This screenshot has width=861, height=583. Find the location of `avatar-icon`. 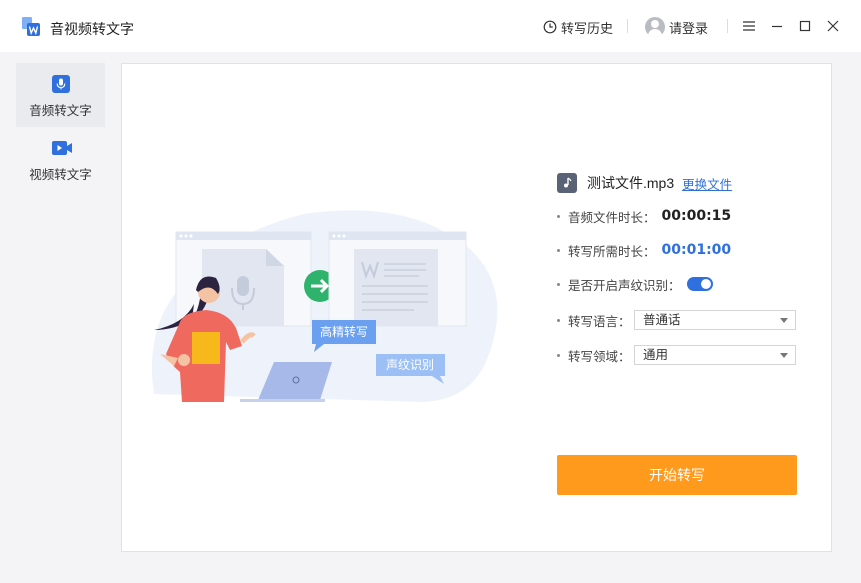

avatar-icon is located at coordinates (655, 27).